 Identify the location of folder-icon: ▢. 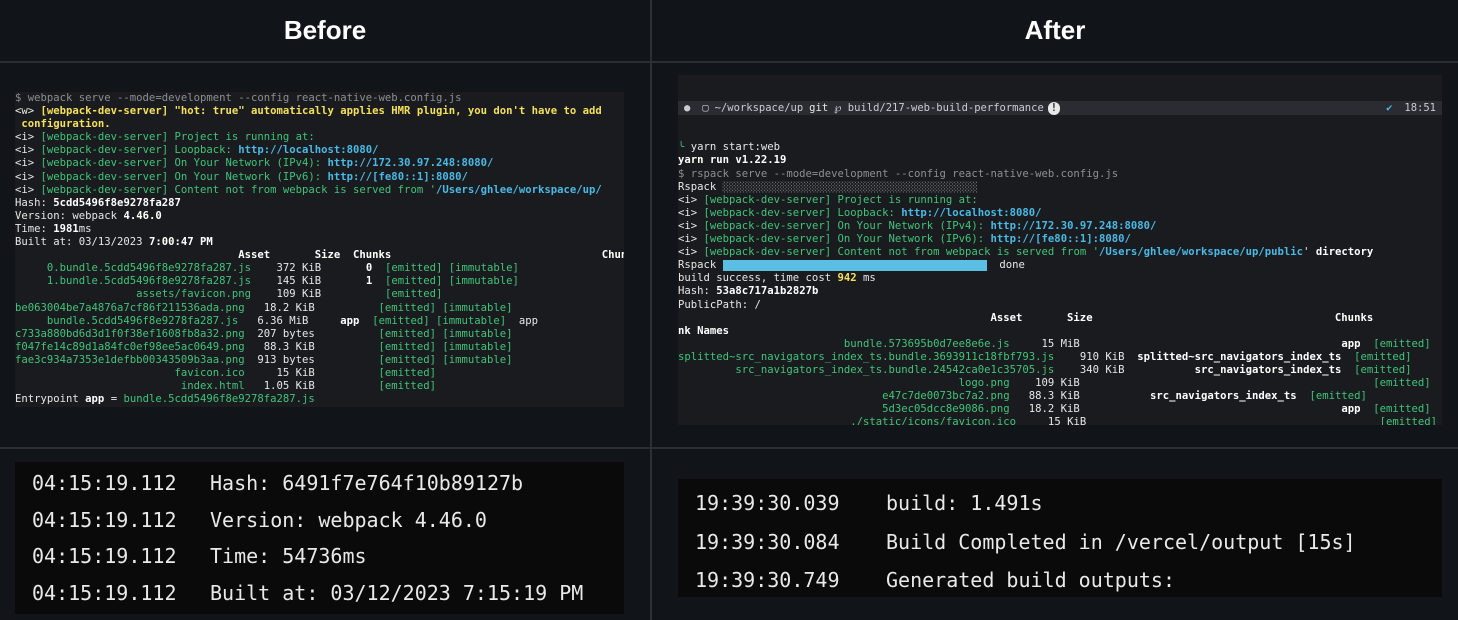
(705, 107).